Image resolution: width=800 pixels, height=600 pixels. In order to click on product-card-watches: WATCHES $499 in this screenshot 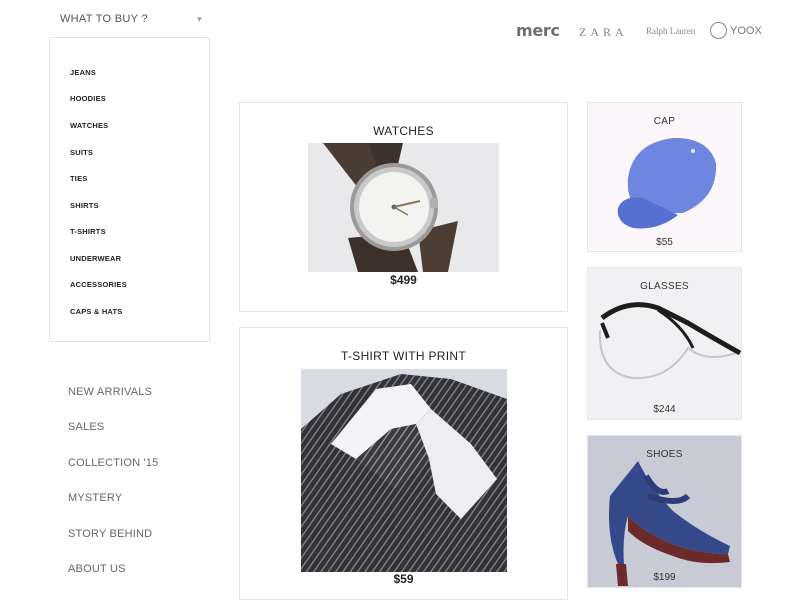, I will do `click(403, 207)`.